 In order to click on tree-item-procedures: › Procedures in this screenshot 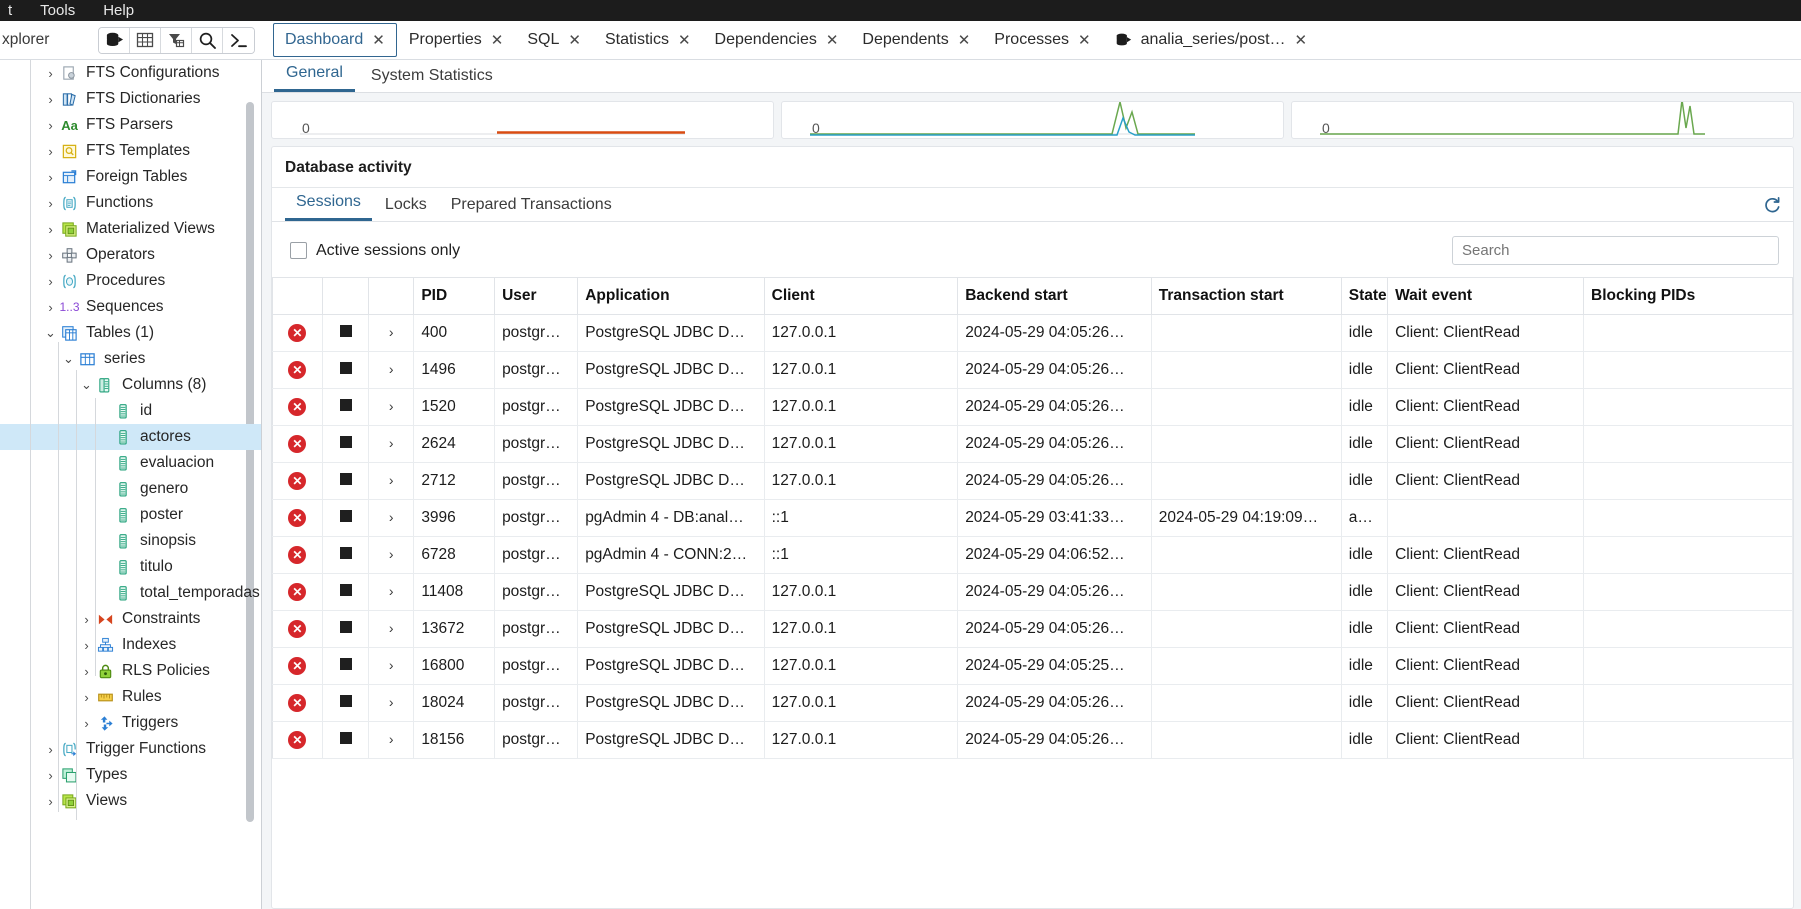, I will do `click(130, 281)`.